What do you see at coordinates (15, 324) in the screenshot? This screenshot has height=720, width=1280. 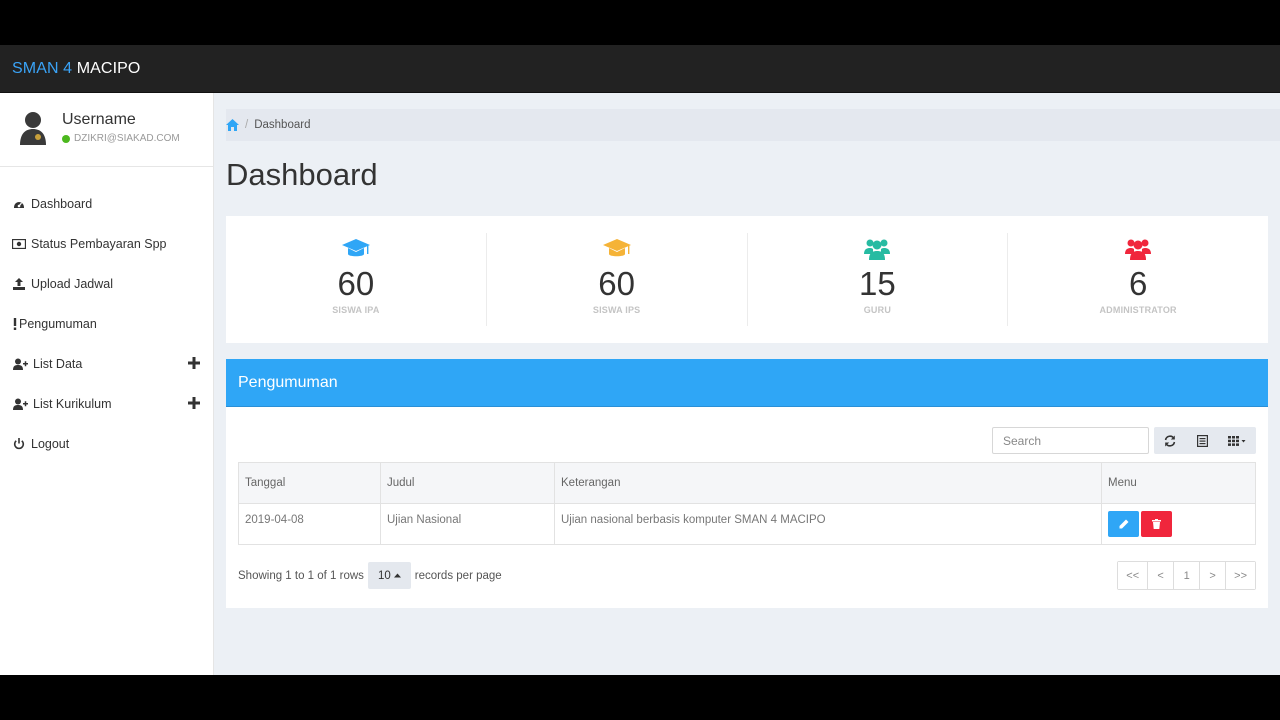 I see `exclamation-icon` at bounding box center [15, 324].